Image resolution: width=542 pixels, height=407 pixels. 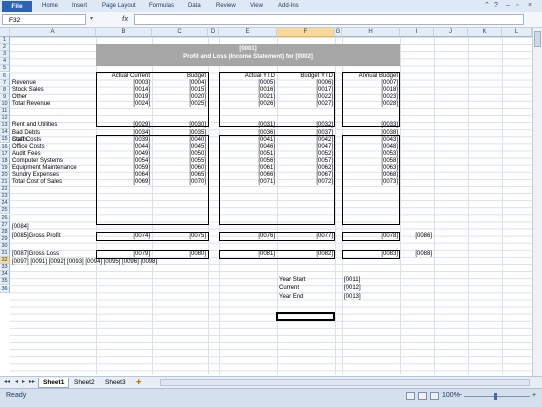 I want to click on help-icon: ?, so click(x=496, y=6).